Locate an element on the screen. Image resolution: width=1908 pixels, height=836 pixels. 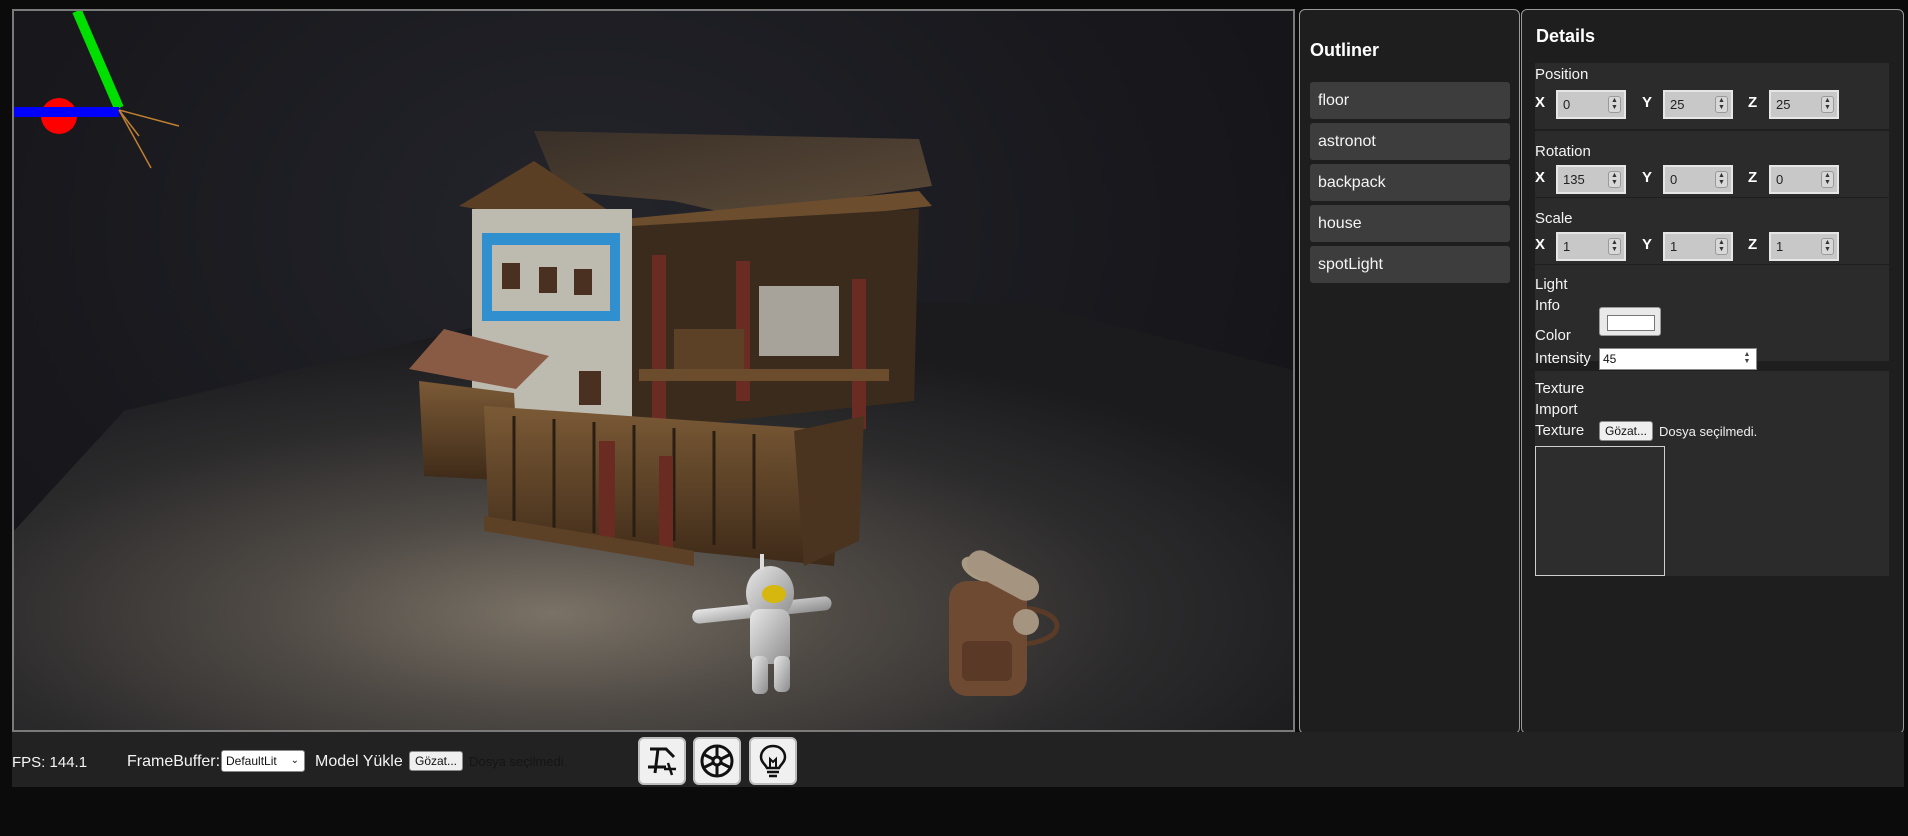
framebuffer-label: FrameBuffer: is located at coordinates (174, 761).